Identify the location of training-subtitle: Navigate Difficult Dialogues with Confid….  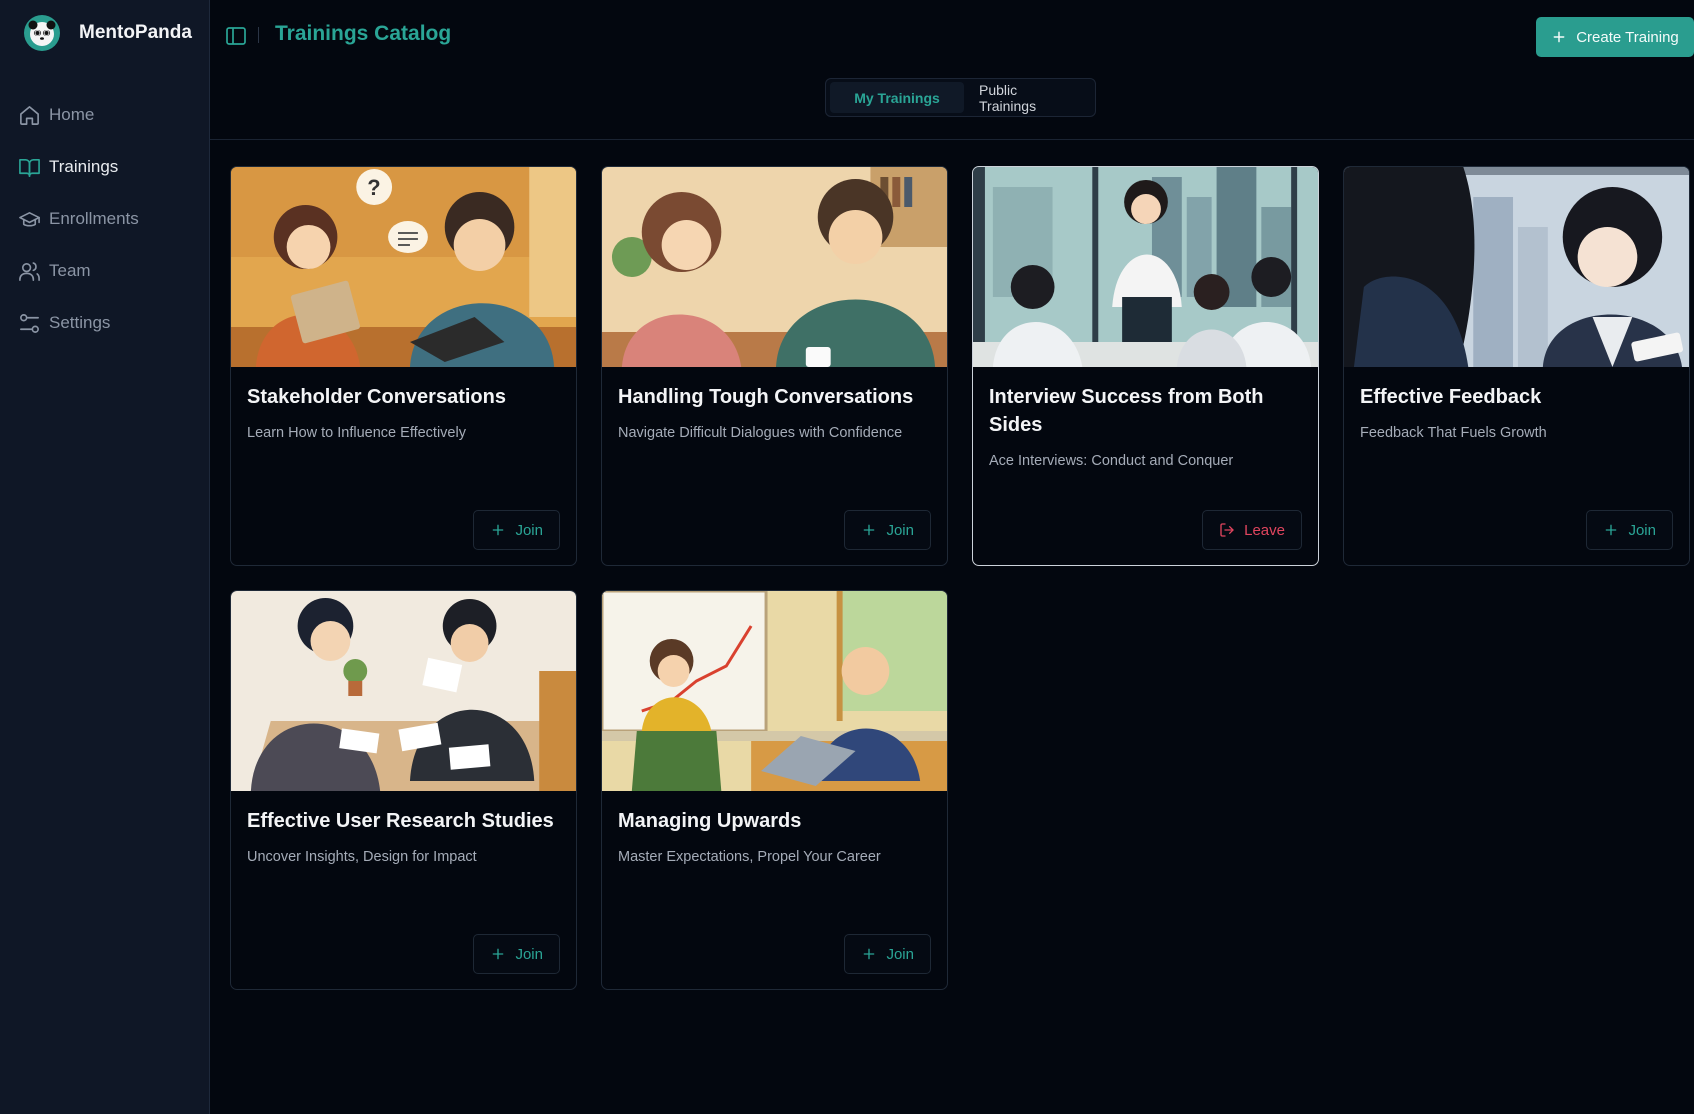
(760, 433).